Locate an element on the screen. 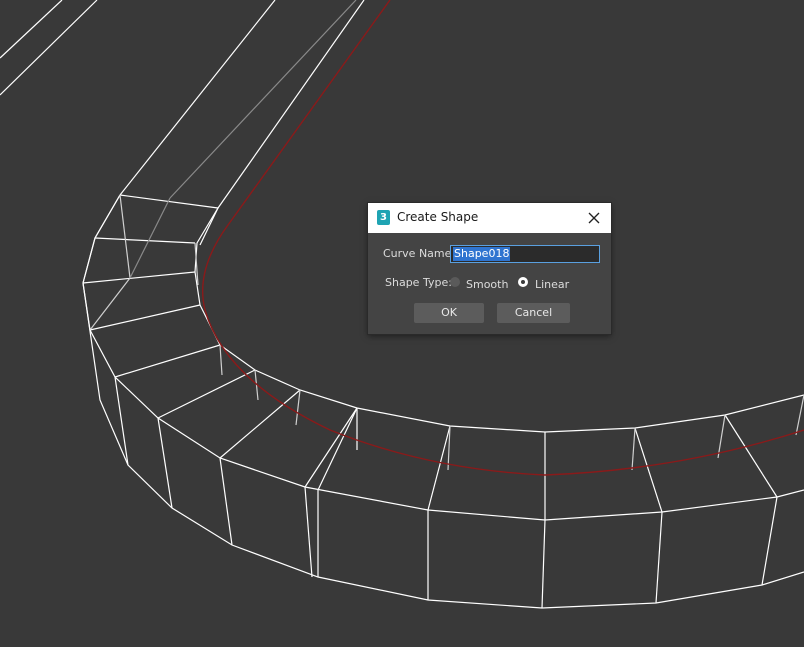  shape-type-label: Shape Type: is located at coordinates (418, 282).